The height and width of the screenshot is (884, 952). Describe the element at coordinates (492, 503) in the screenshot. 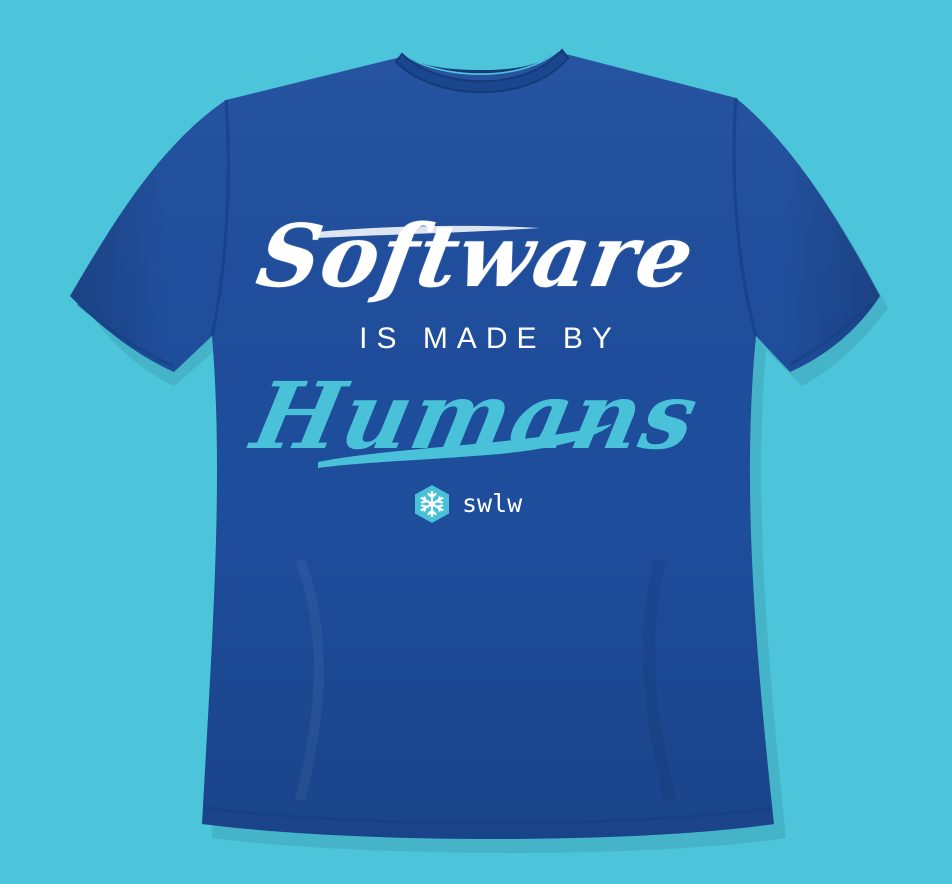

I see `brand-name: swlw` at that location.